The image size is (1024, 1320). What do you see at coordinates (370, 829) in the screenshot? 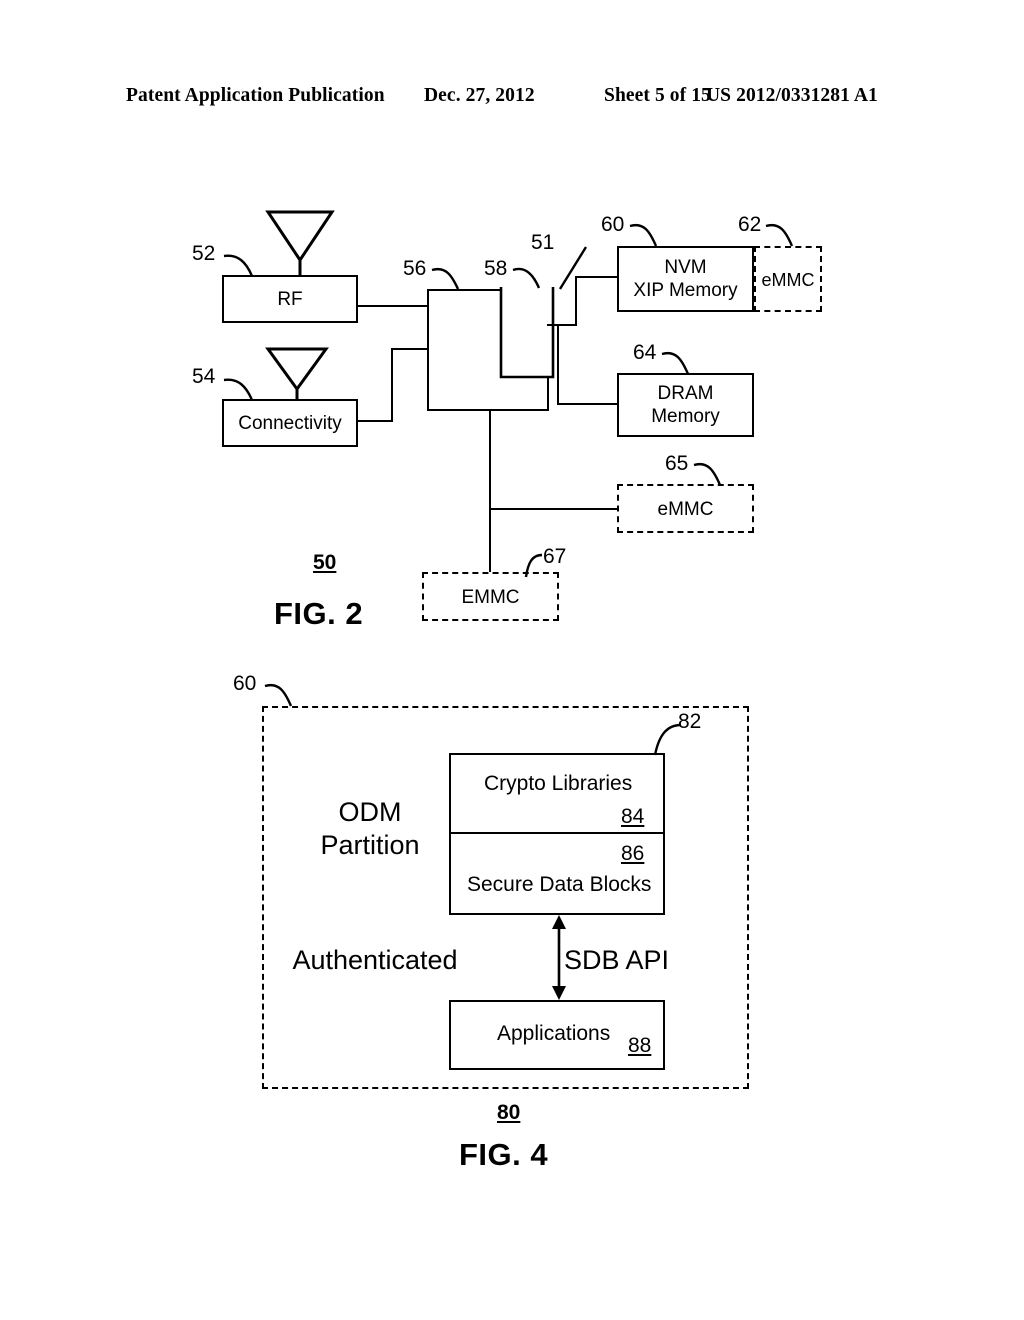
I see `label-odm-partition: ODM Partition` at bounding box center [370, 829].